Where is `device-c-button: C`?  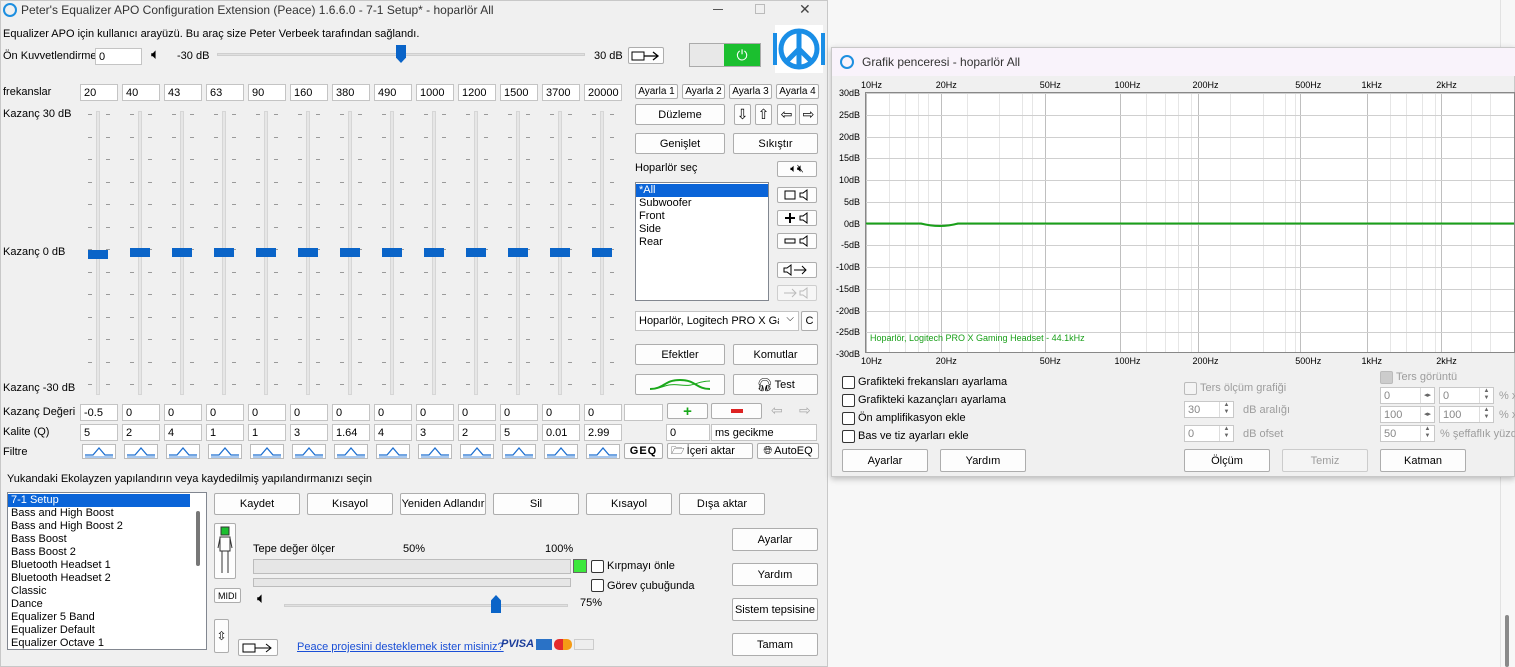 device-c-button: C is located at coordinates (809, 321).